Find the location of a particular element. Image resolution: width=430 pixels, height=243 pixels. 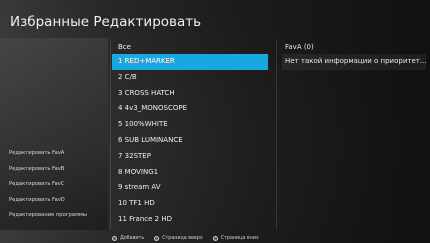

channel-row: 7 32STEP is located at coordinates (190, 157).